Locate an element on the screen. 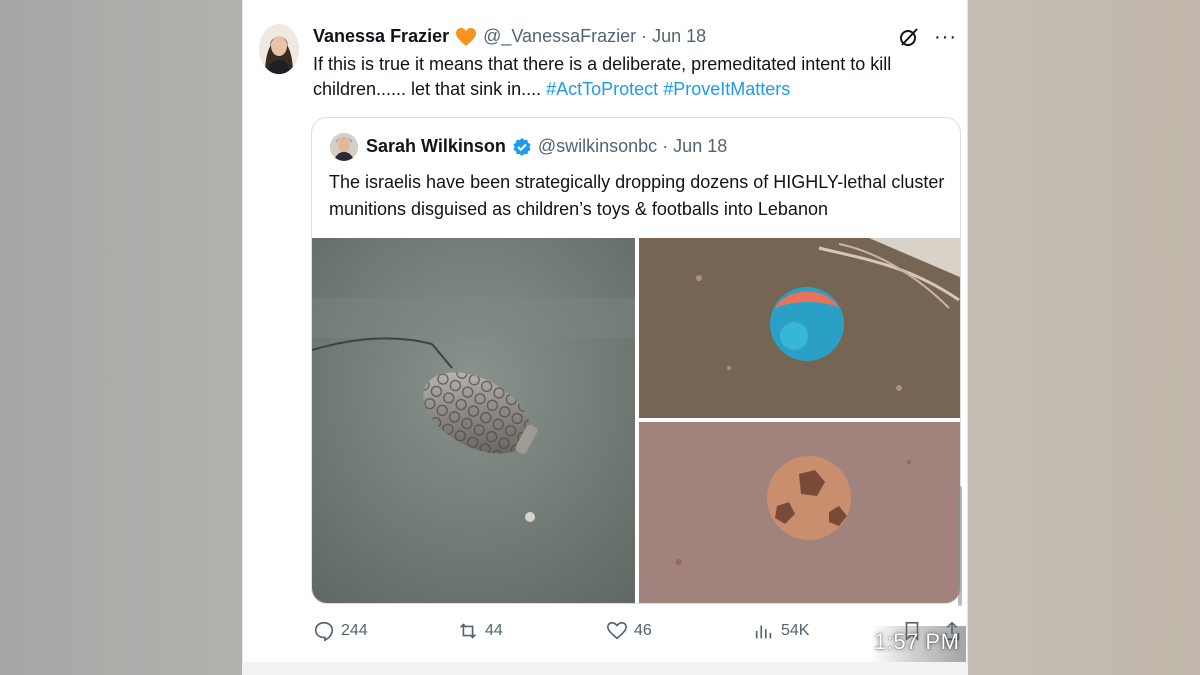 The height and width of the screenshot is (675, 1200). views-button: 54K is located at coordinates (781, 631).